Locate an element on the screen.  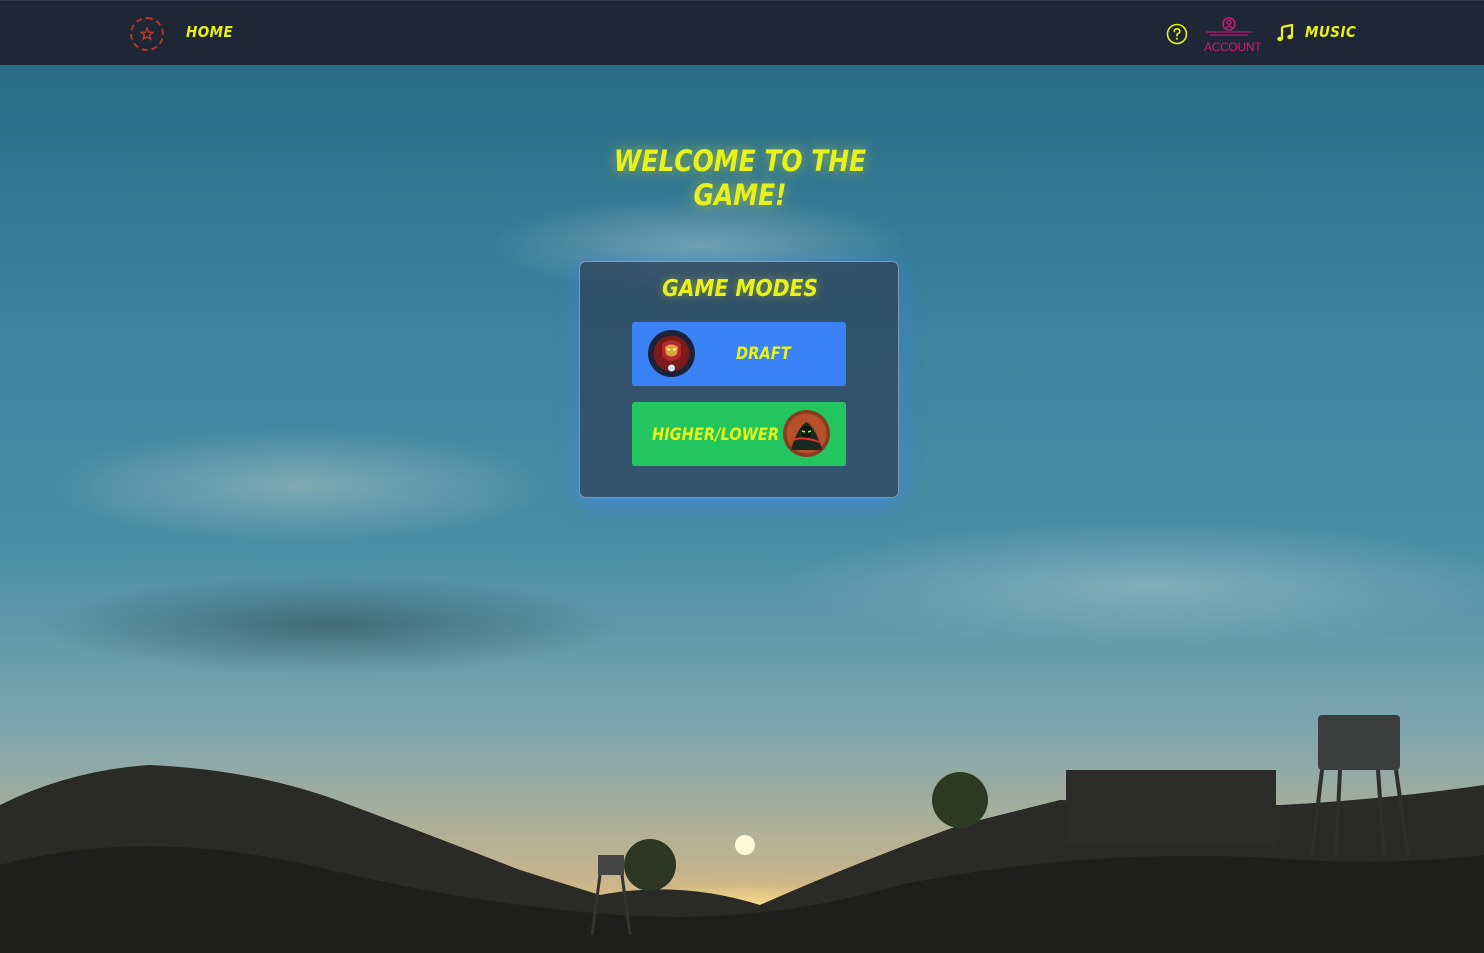
game-modes-title: GAME MODES is located at coordinates (740, 289).